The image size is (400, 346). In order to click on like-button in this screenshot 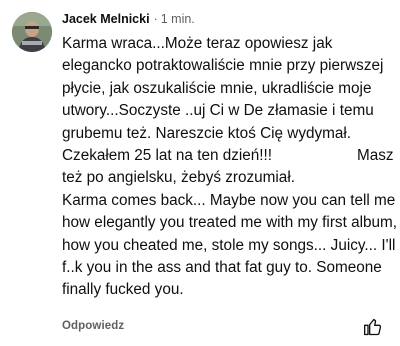, I will do `click(373, 327)`.